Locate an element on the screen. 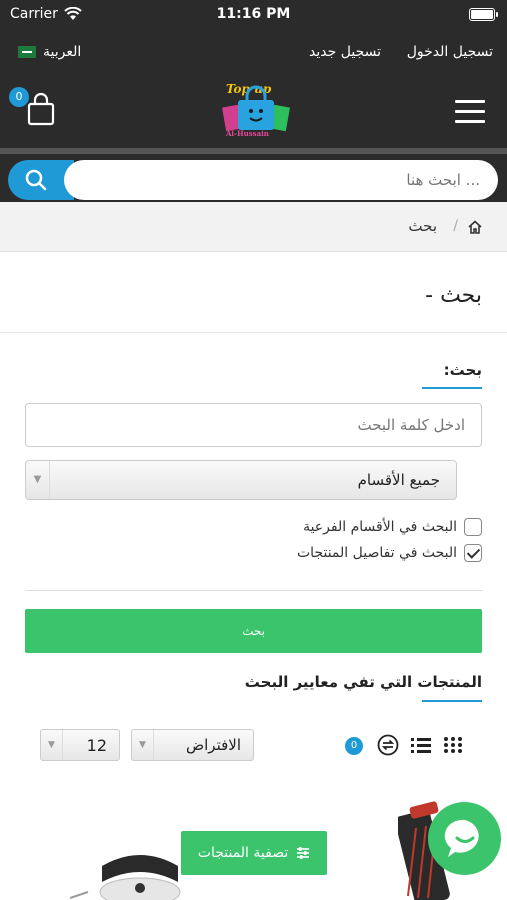 The width and height of the screenshot is (507, 900). shopping-bag-icon is located at coordinates (41, 109).